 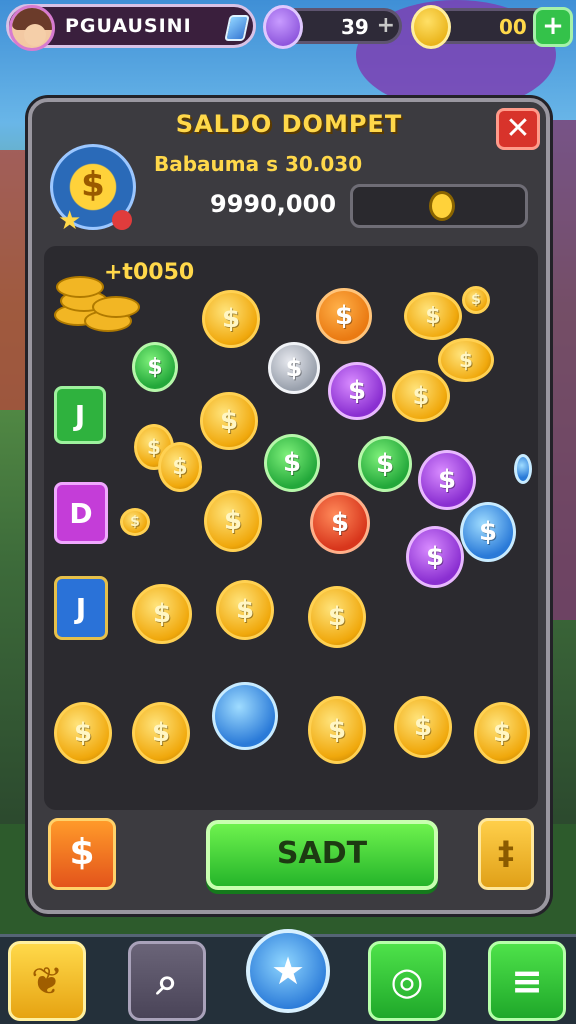 I want to click on gold-count: 00, so click(x=513, y=27).